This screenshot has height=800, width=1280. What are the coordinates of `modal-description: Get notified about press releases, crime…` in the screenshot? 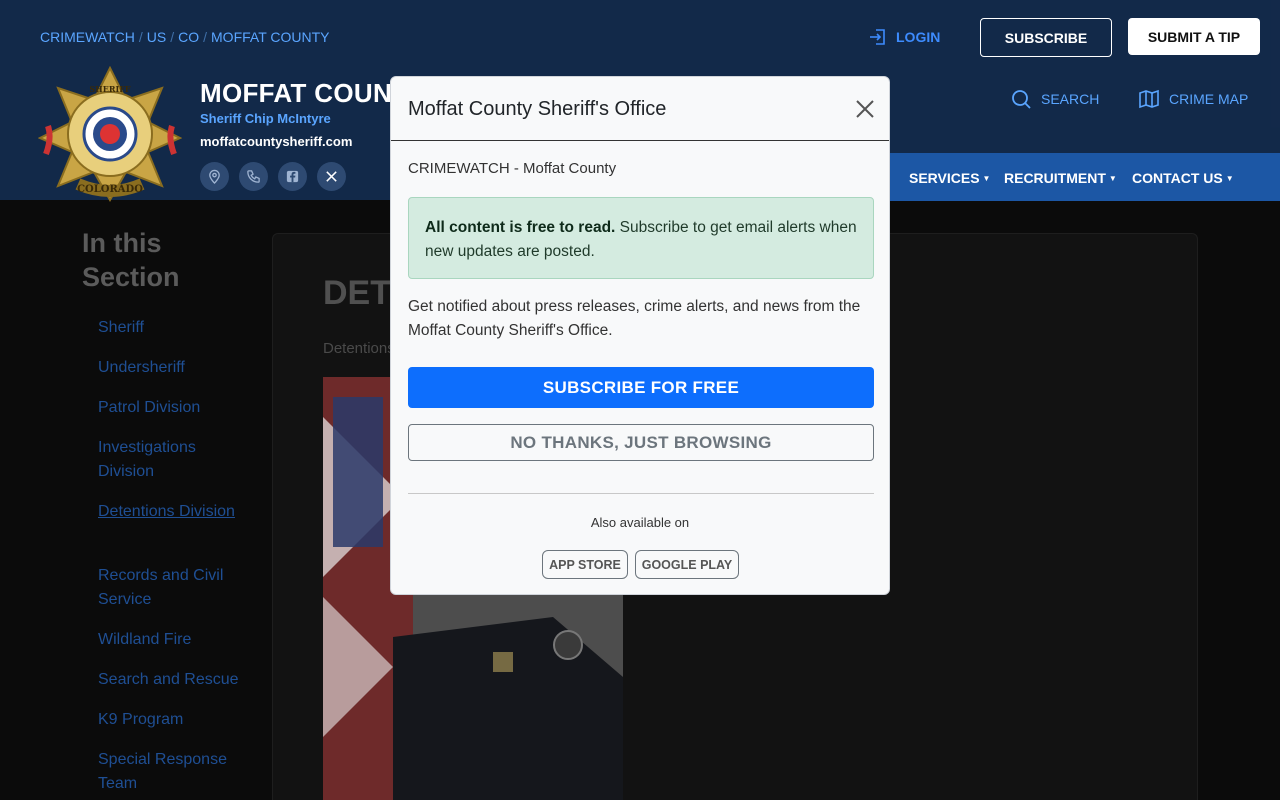 It's located at (634, 318).